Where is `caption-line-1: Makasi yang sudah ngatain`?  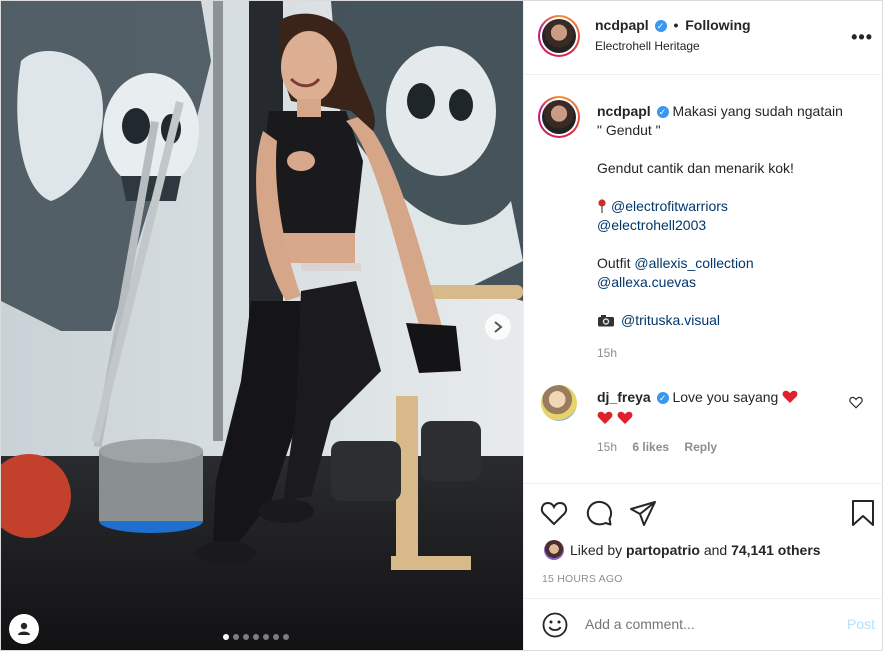
caption-line-1: Makasi yang sudah ngatain is located at coordinates (757, 111).